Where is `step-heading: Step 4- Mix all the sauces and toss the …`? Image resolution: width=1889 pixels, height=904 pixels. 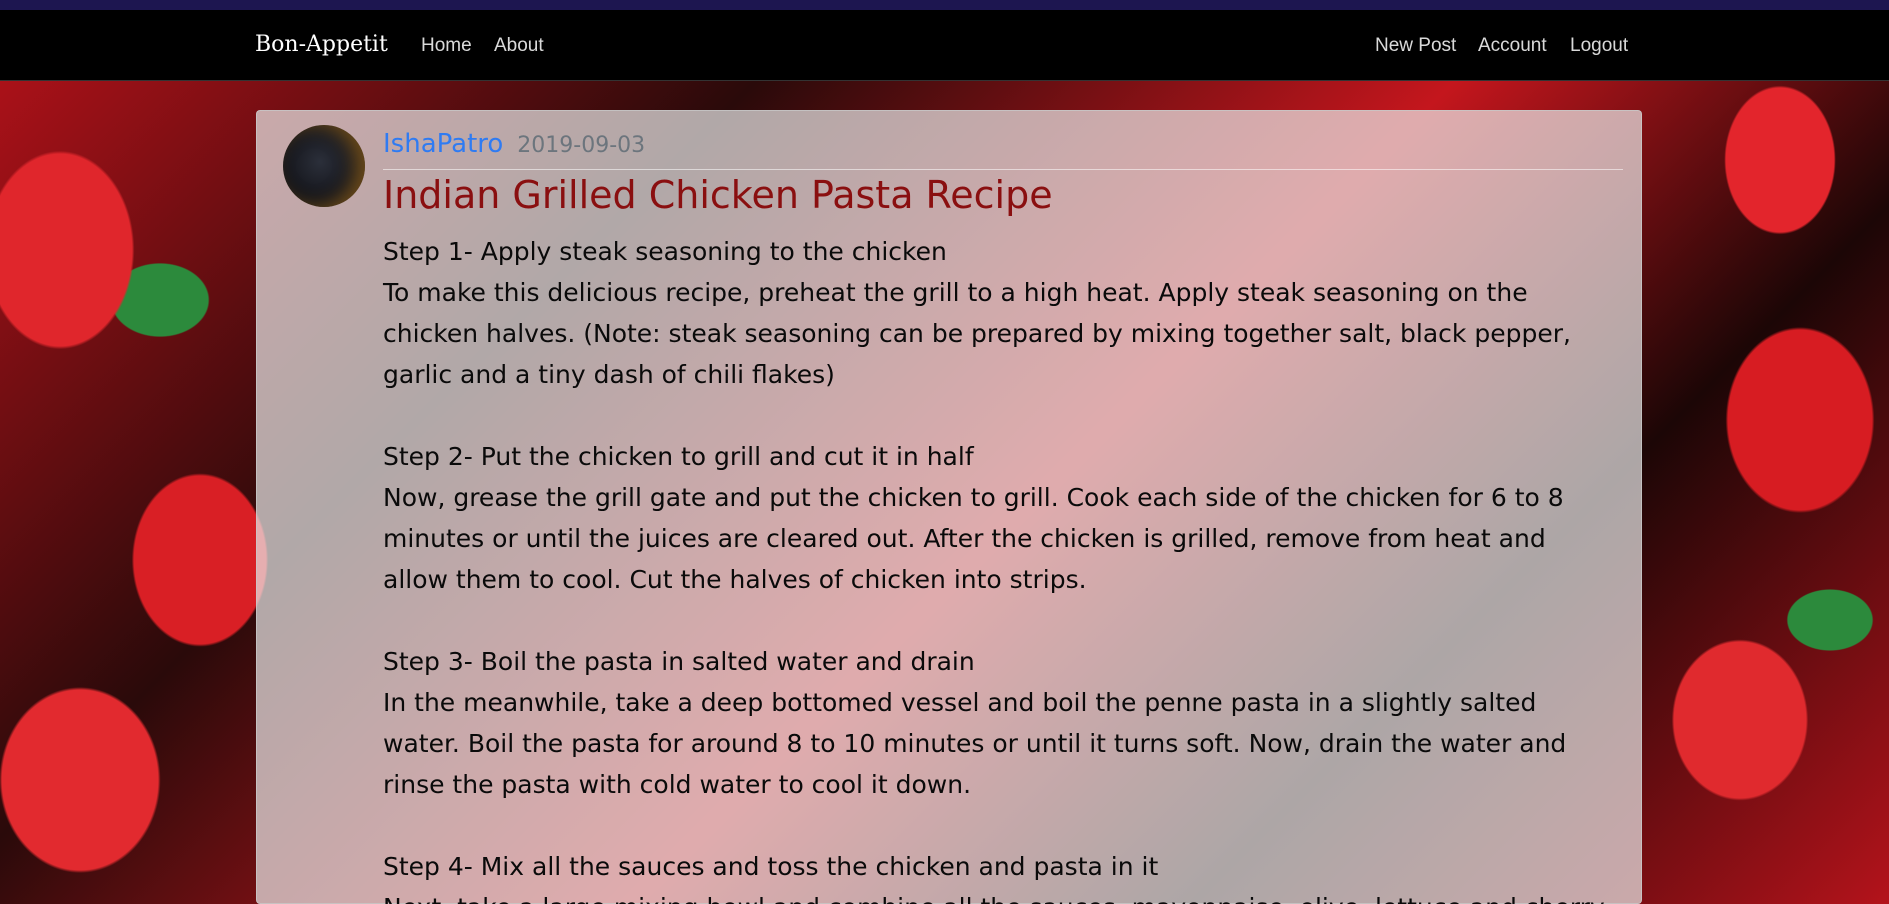 step-heading: Step 4- Mix all the sauces and toss the … is located at coordinates (771, 866).